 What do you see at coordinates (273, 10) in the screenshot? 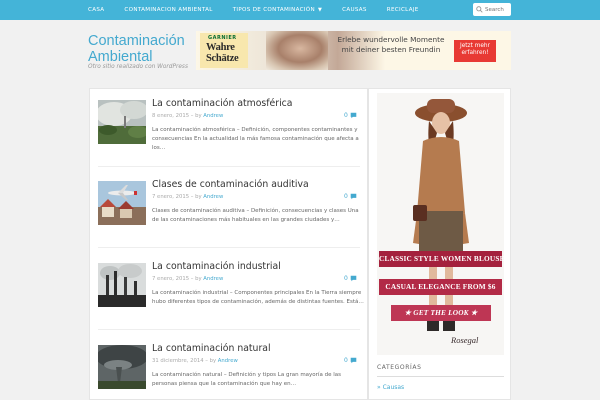
I see `nav-item-label: Tipos de contaminación` at bounding box center [273, 10].